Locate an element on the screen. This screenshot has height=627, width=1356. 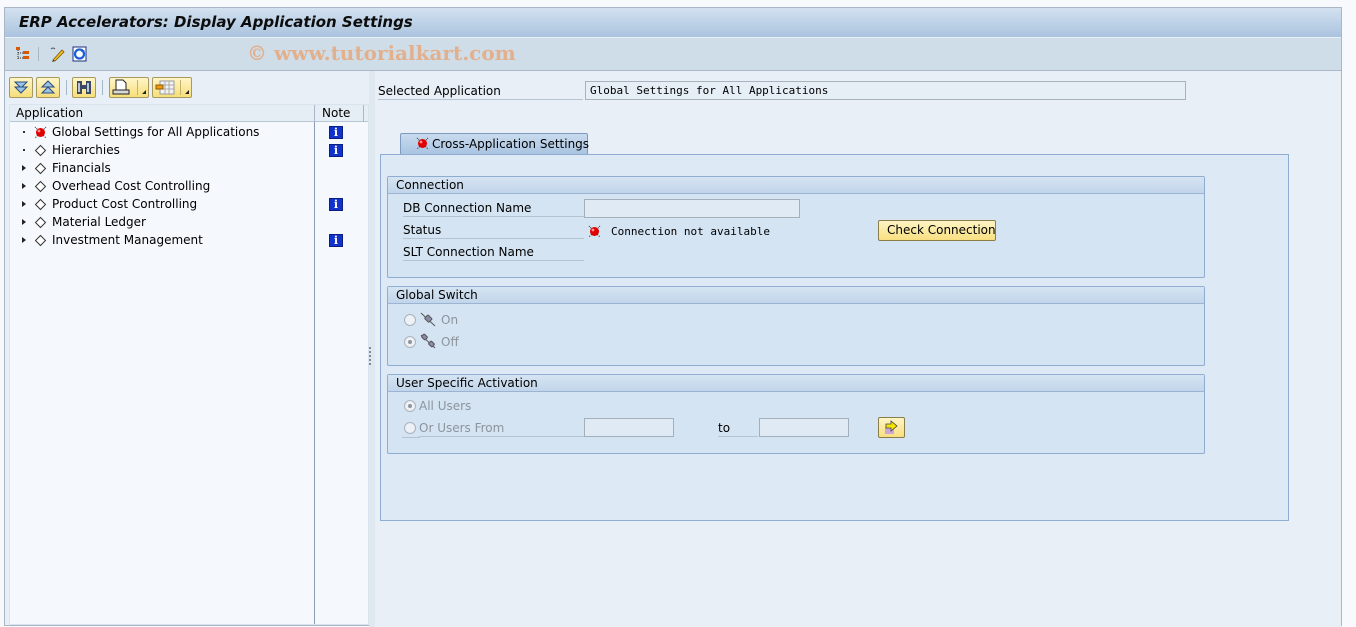
collapse-all-button is located at coordinates (48, 87).